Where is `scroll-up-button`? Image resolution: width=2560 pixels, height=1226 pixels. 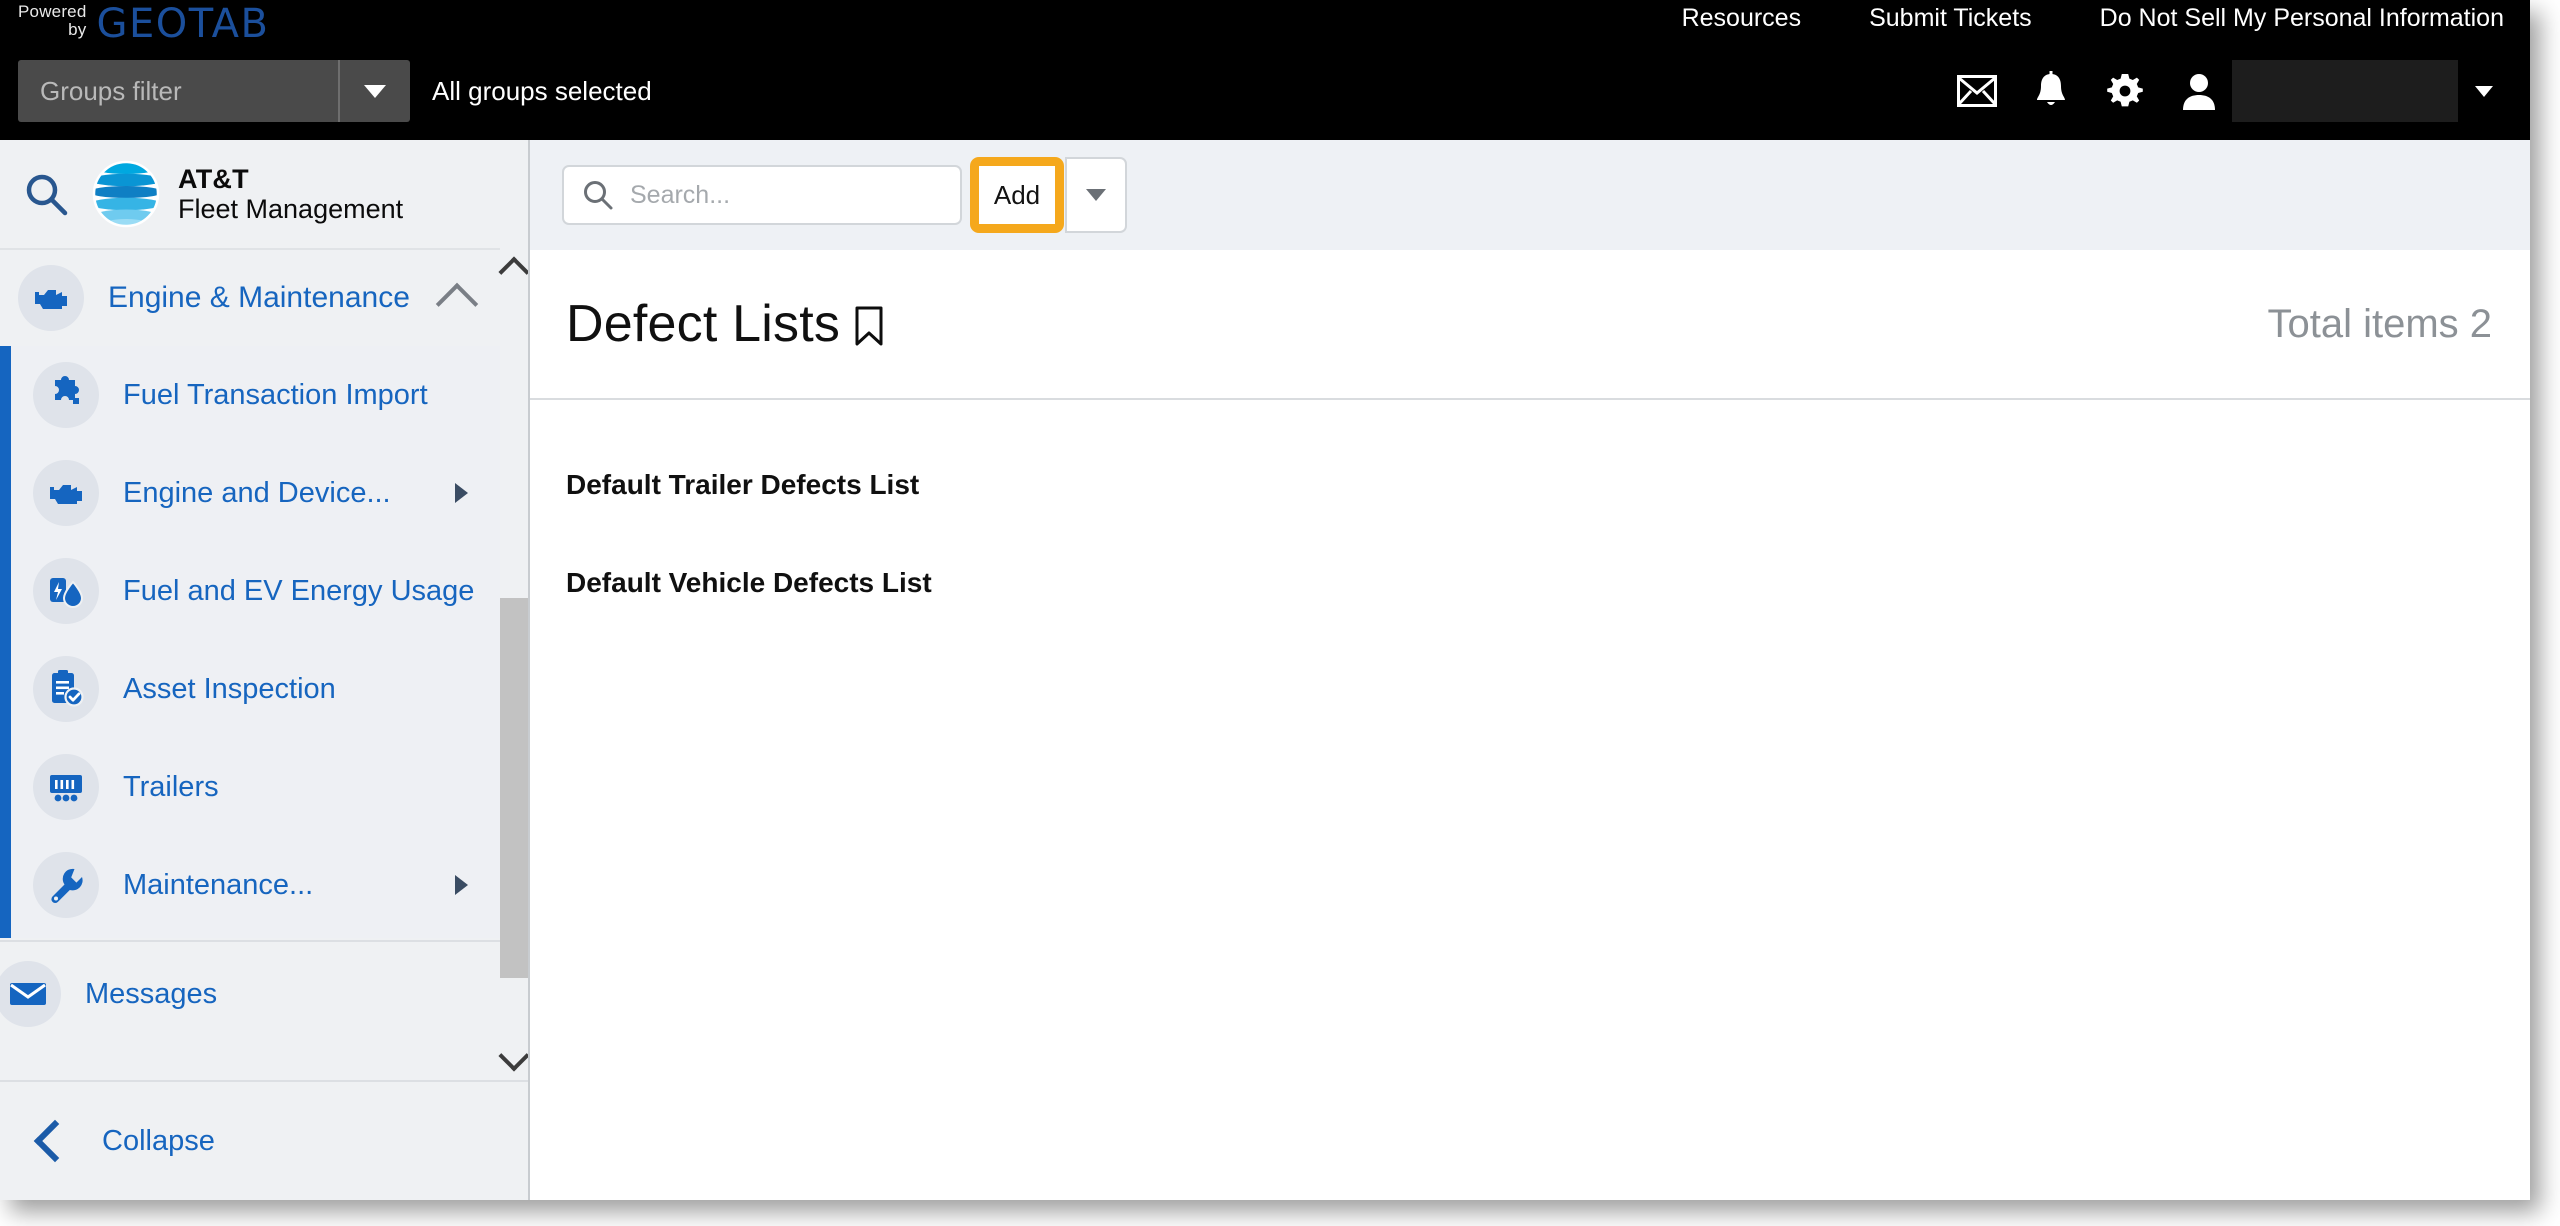 scroll-up-button is located at coordinates (513, 268).